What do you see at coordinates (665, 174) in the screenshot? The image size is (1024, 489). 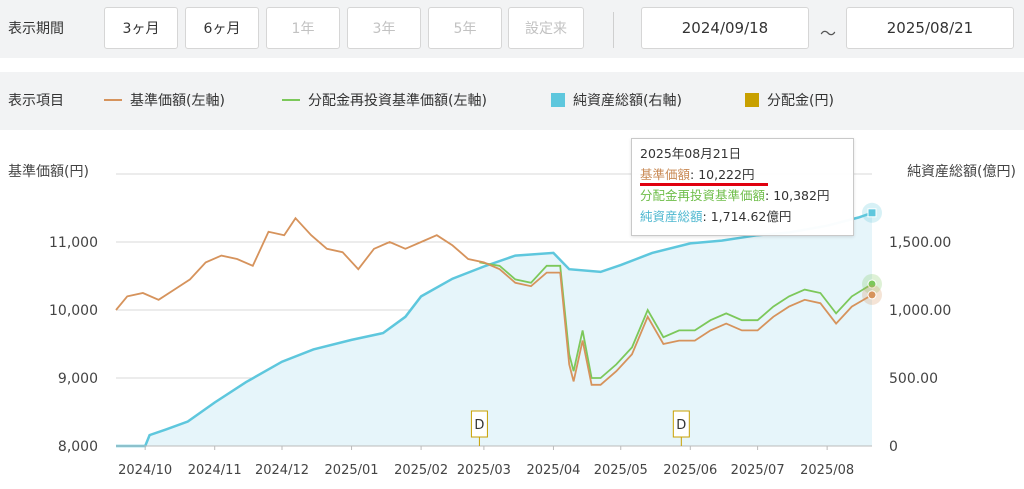 I see `tooltip-nav-label: 基準価額` at bounding box center [665, 174].